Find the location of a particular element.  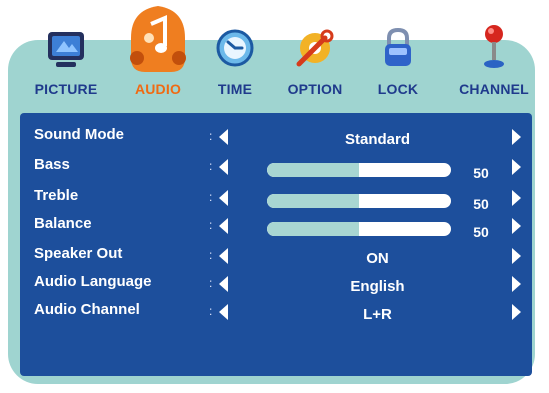

tab-label: TIME is located at coordinates (235, 89).